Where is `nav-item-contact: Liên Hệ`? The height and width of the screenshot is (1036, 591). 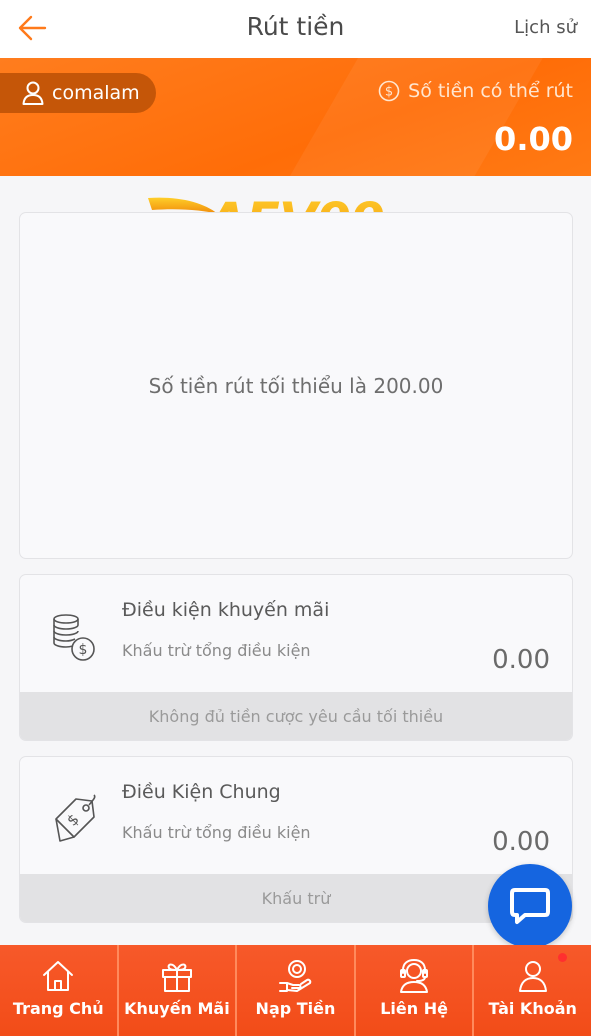 nav-item-contact: Liên Hệ is located at coordinates (415, 990).